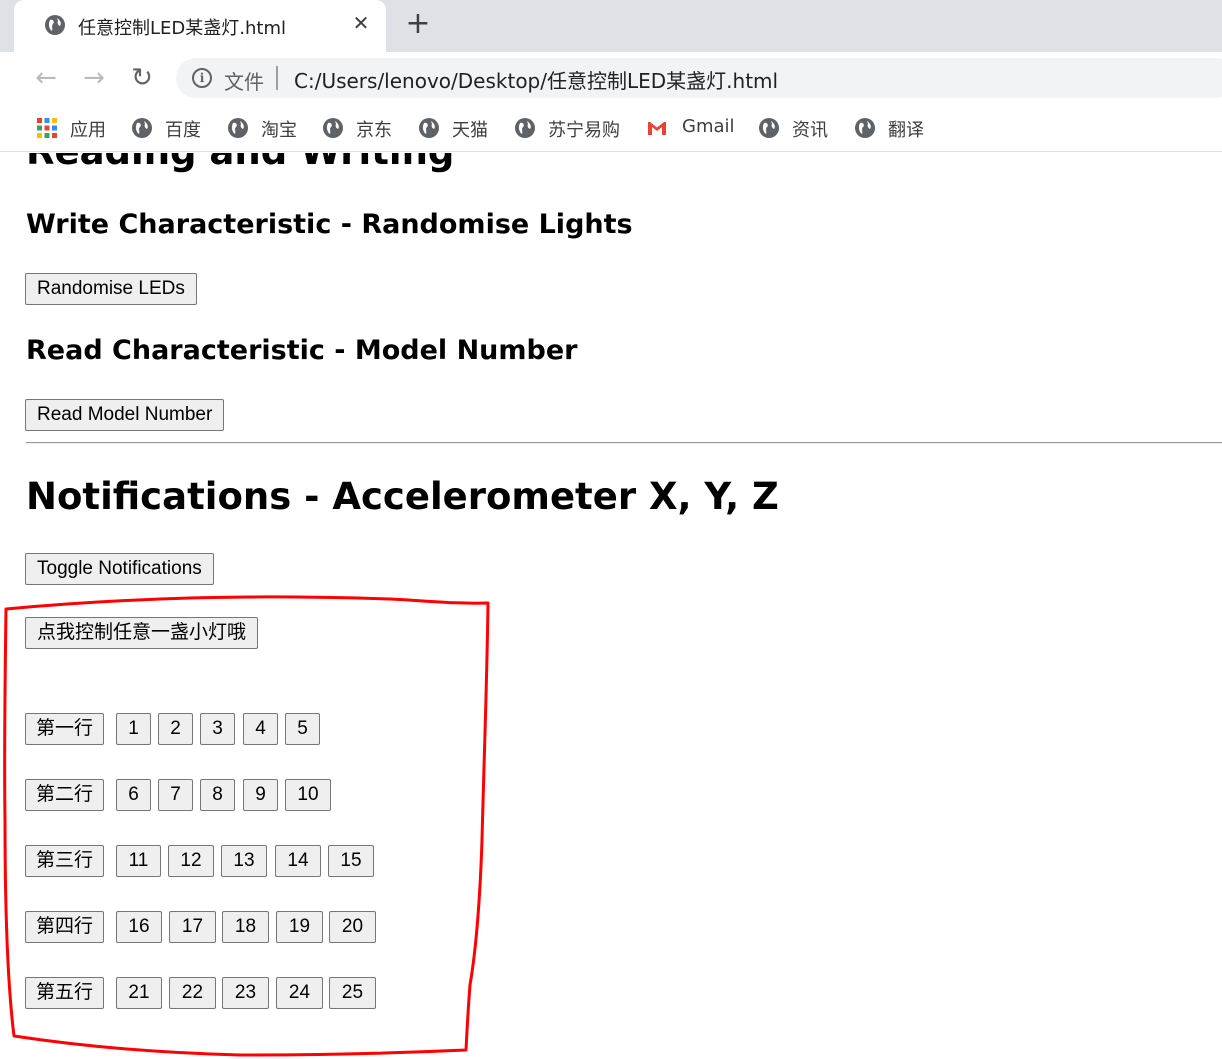 The image size is (1222, 1059). What do you see at coordinates (299, 993) in the screenshot?
I see `led-button: 24` at bounding box center [299, 993].